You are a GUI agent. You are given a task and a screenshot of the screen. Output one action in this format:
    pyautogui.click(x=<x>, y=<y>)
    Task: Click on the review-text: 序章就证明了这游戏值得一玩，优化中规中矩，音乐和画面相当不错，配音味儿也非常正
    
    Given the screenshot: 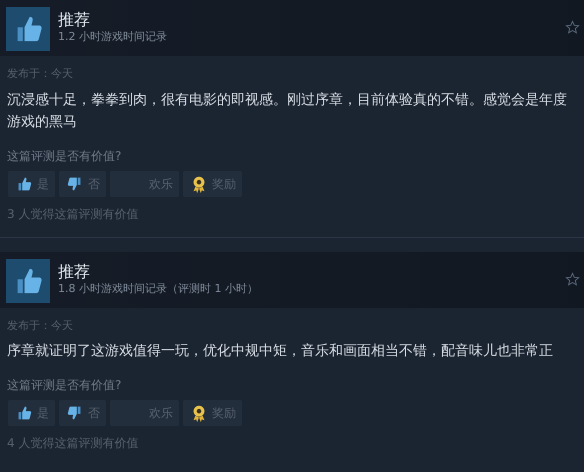 What is the action you would take?
    pyautogui.click(x=280, y=351)
    